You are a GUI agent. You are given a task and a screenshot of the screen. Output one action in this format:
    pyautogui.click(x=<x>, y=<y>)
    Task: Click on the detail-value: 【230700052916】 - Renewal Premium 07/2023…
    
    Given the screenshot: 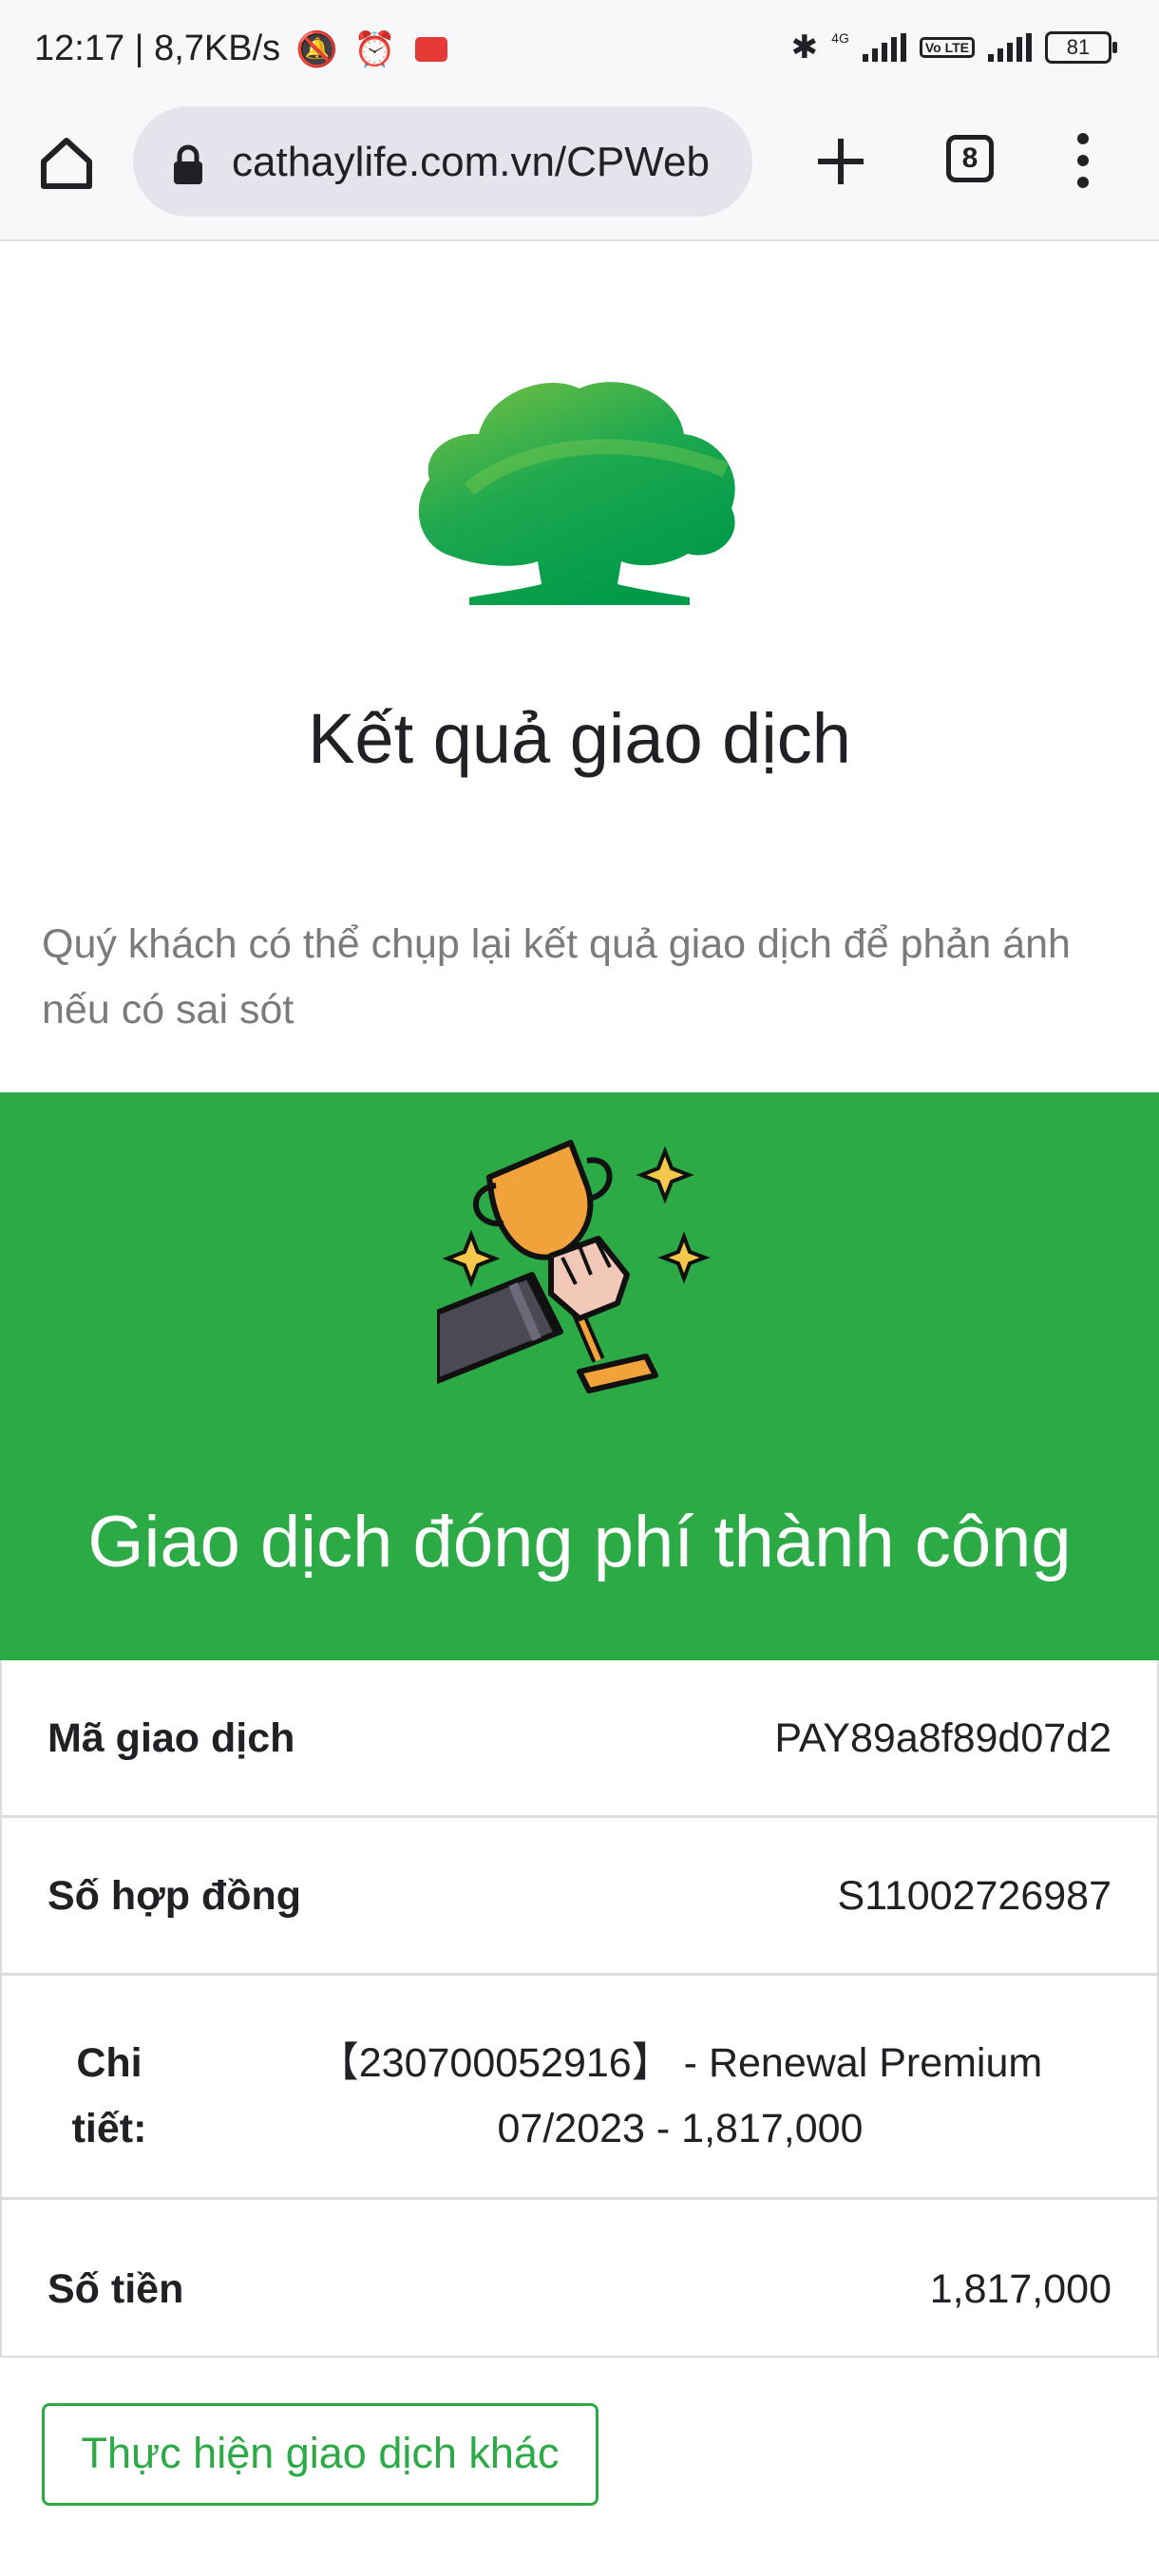 What is the action you would take?
    pyautogui.click(x=680, y=2095)
    